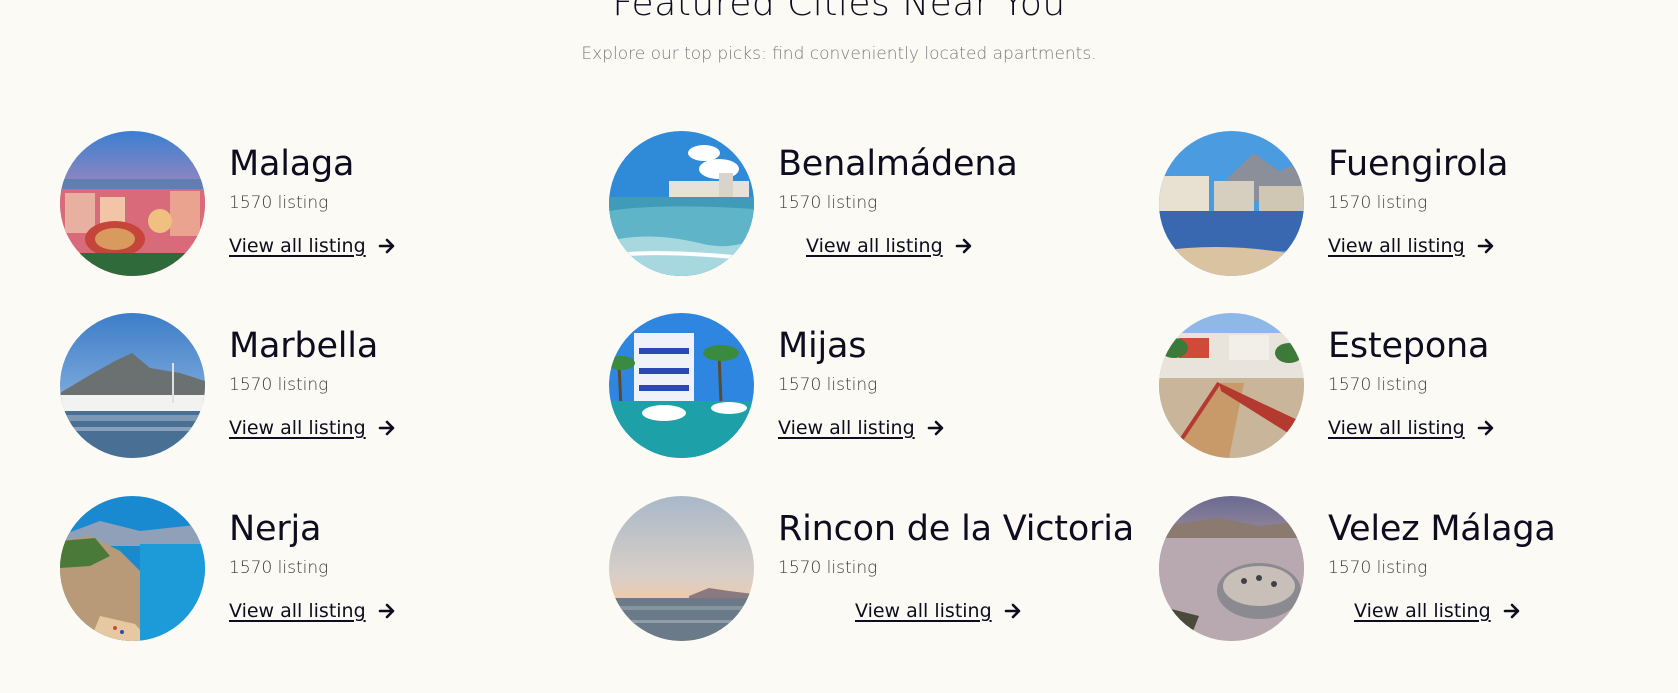 The width and height of the screenshot is (1678, 693). I want to click on city-card-nerja: Nerja 1570 listing View all listing, so click(320, 569).